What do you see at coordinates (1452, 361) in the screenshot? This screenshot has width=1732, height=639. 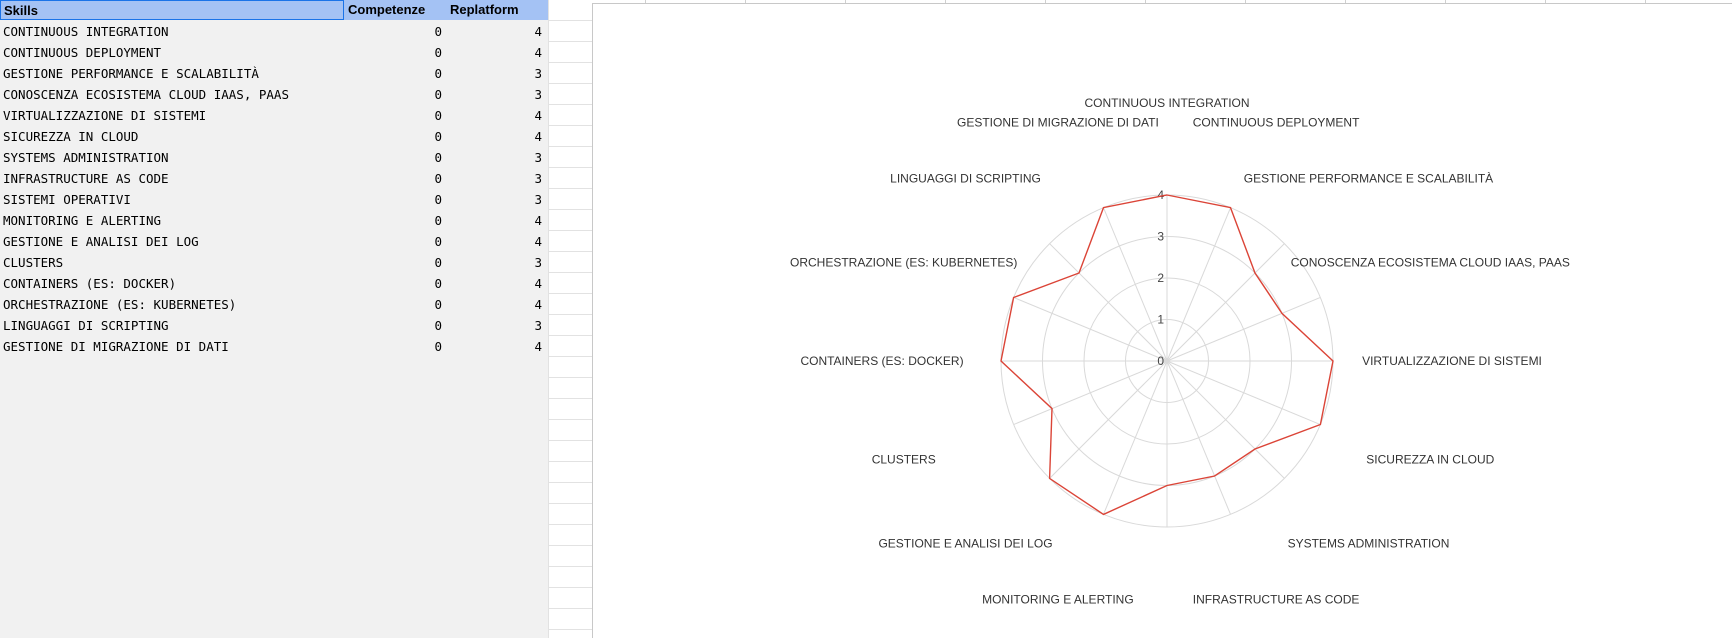 I see `category-label: VIRTUALIZZAZIONE DI SISTEMI` at bounding box center [1452, 361].